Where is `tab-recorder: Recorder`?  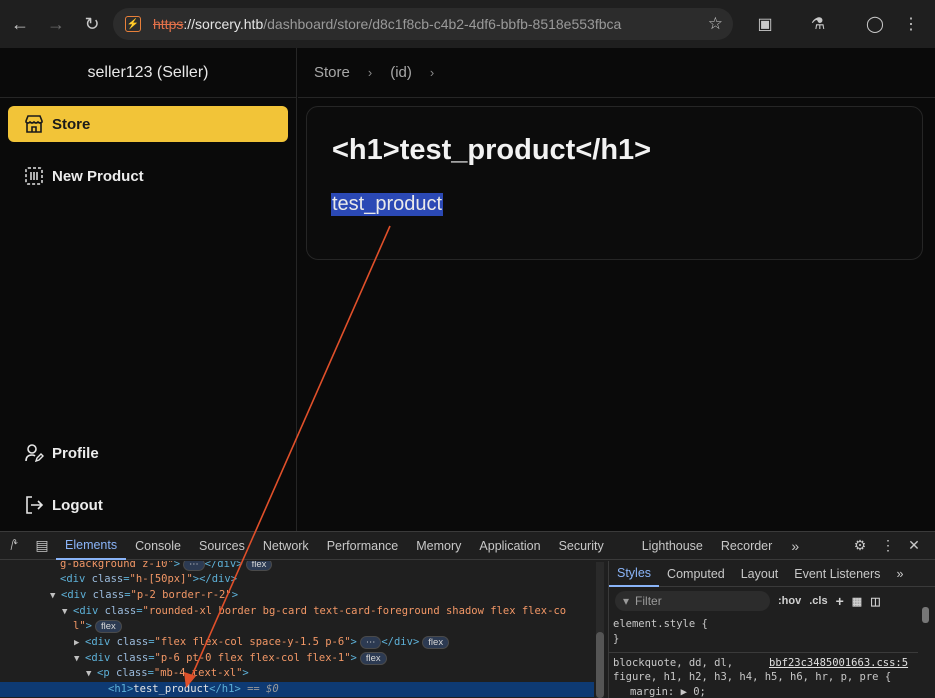
tab-recorder: Recorder is located at coordinates (746, 546).